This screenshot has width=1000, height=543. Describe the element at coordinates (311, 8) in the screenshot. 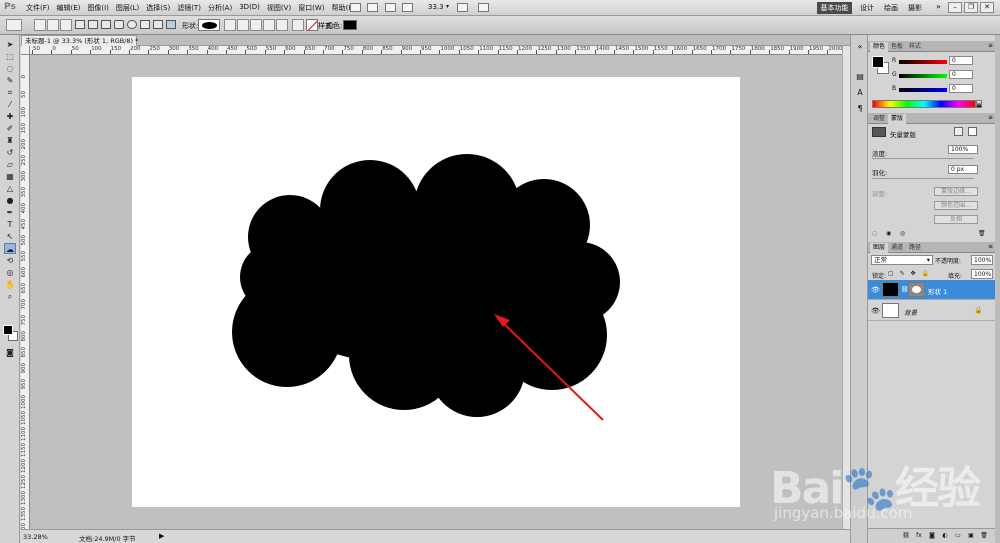

I see `menu-window: 窗口(W)` at that location.